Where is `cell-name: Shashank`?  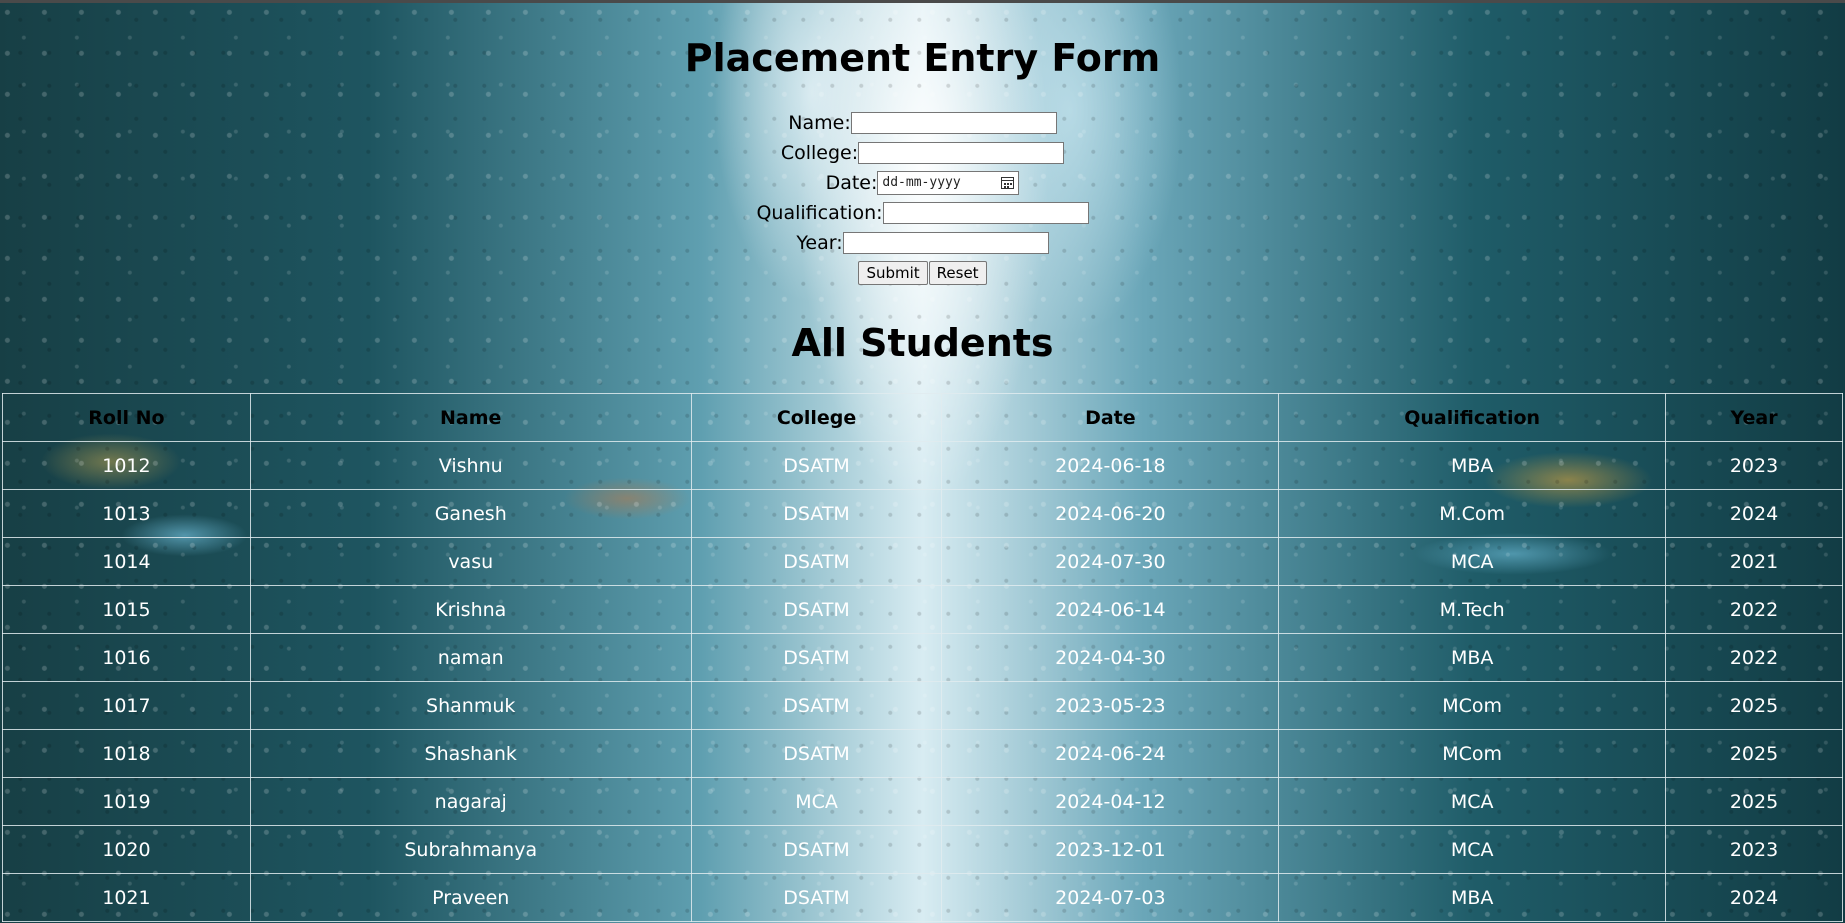
cell-name: Shashank is located at coordinates (470, 753).